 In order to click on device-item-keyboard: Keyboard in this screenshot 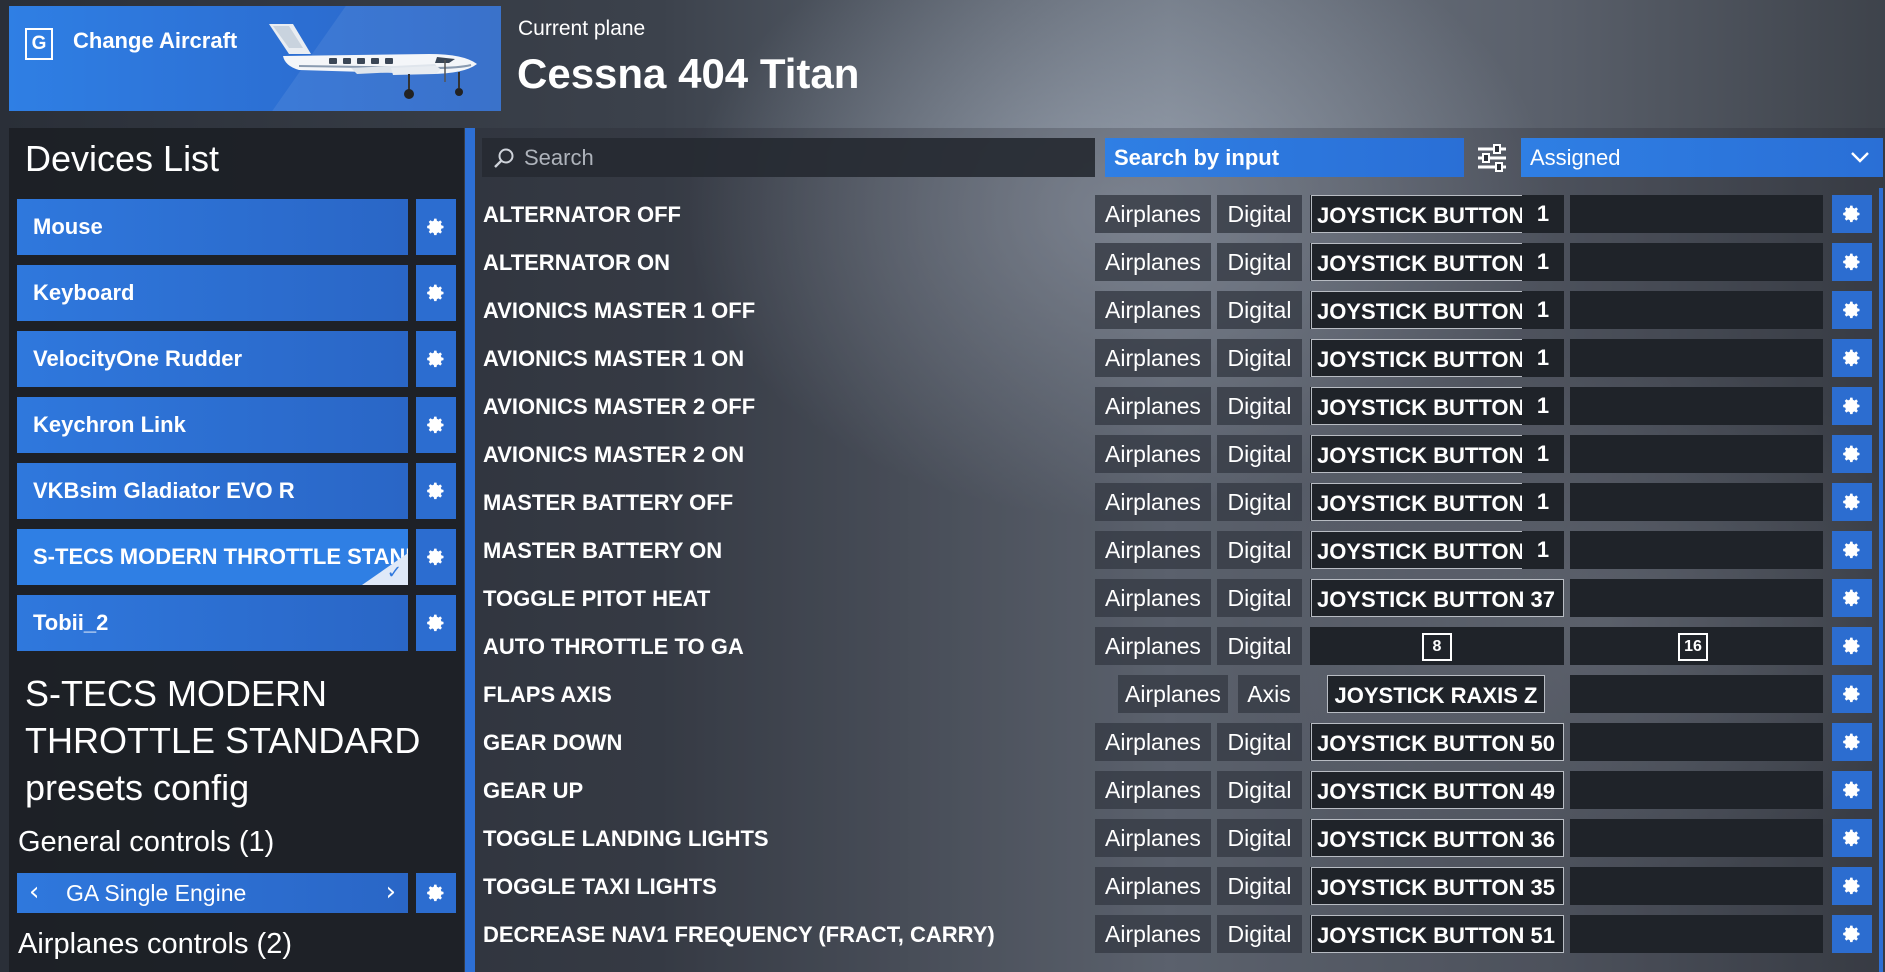, I will do `click(212, 293)`.